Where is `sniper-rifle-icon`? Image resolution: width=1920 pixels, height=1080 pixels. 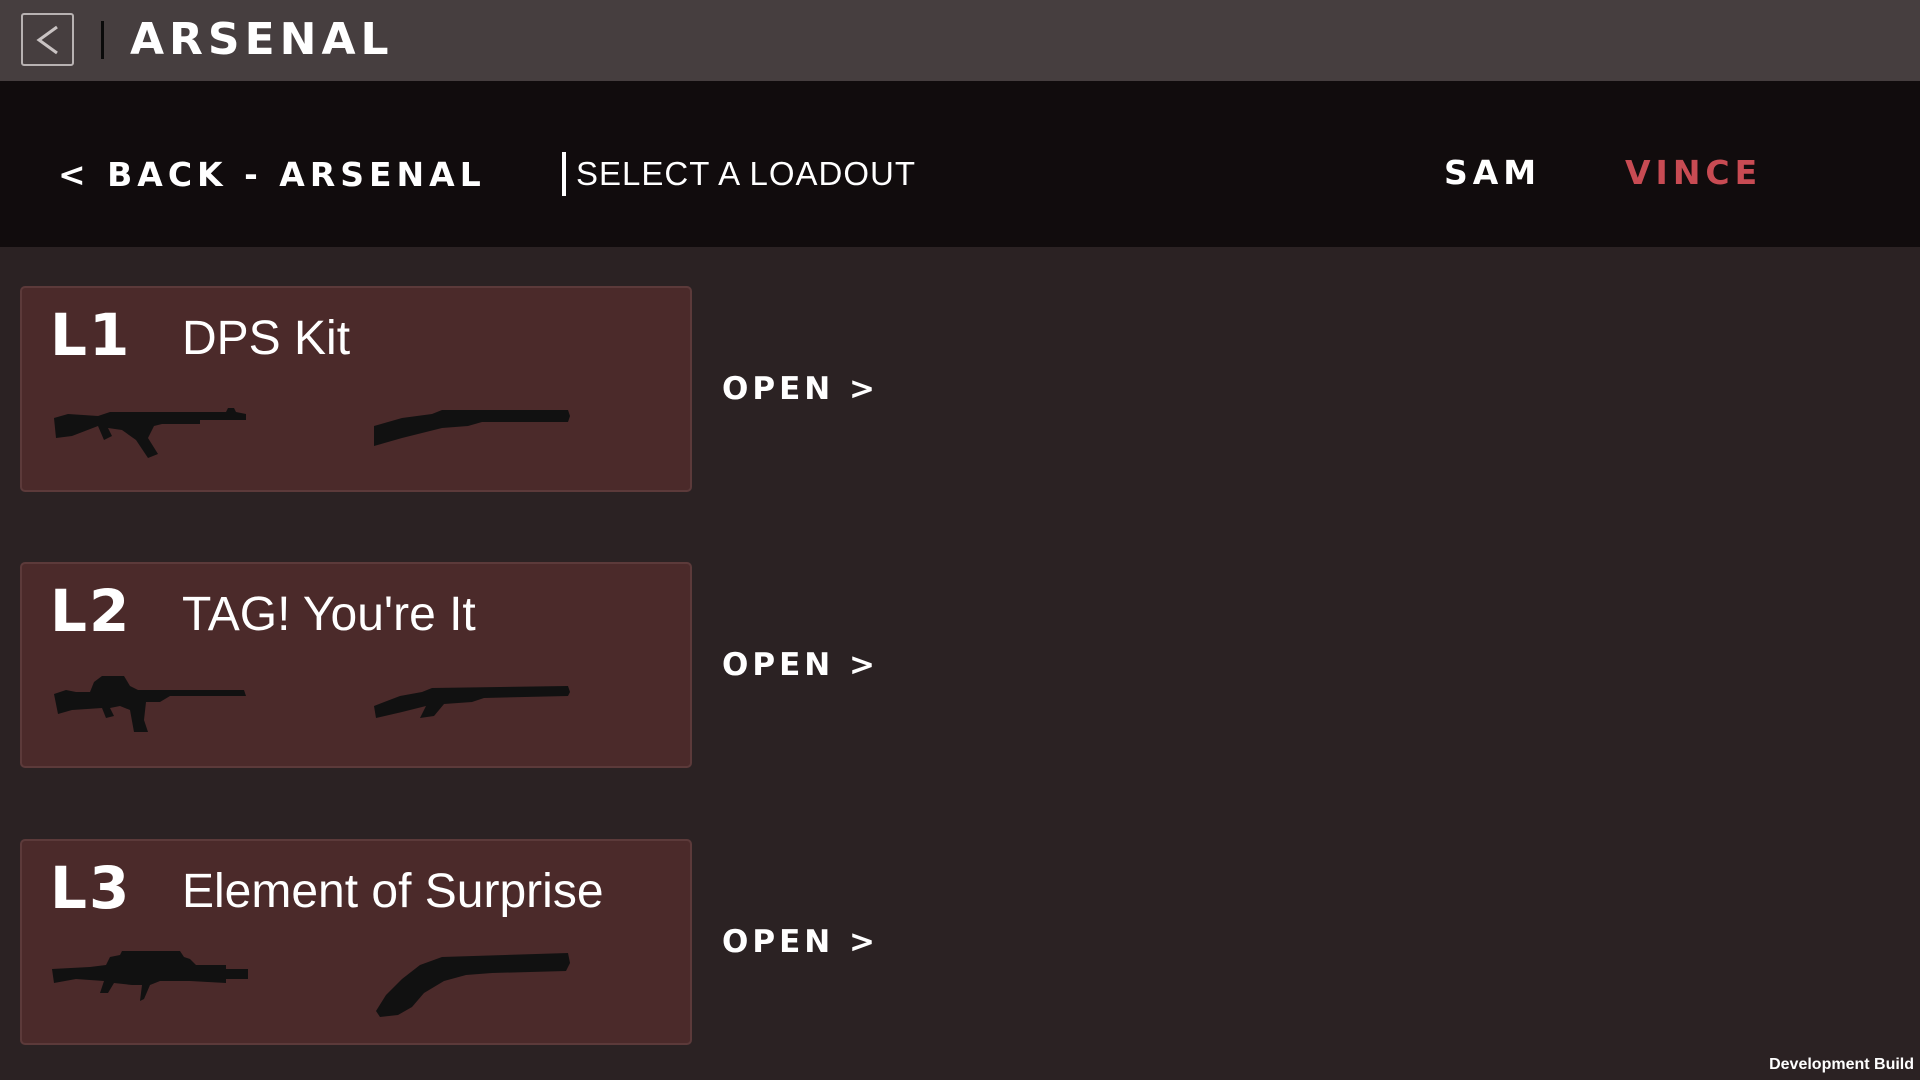 sniper-rifle-icon is located at coordinates (150, 976).